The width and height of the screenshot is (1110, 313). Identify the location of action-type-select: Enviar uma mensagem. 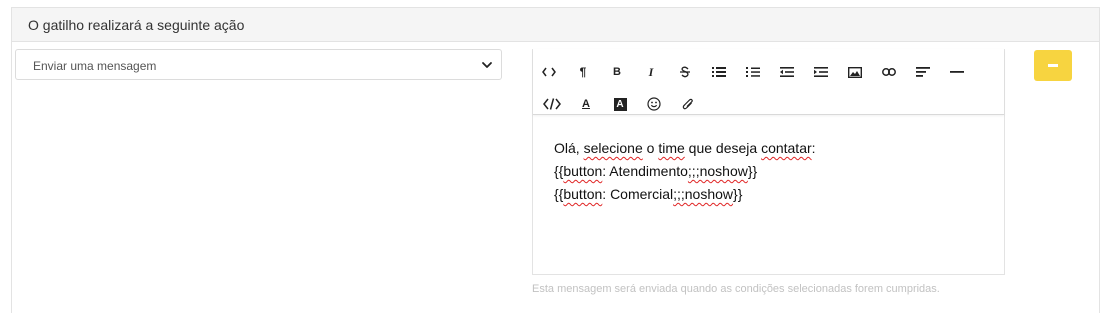
(258, 64).